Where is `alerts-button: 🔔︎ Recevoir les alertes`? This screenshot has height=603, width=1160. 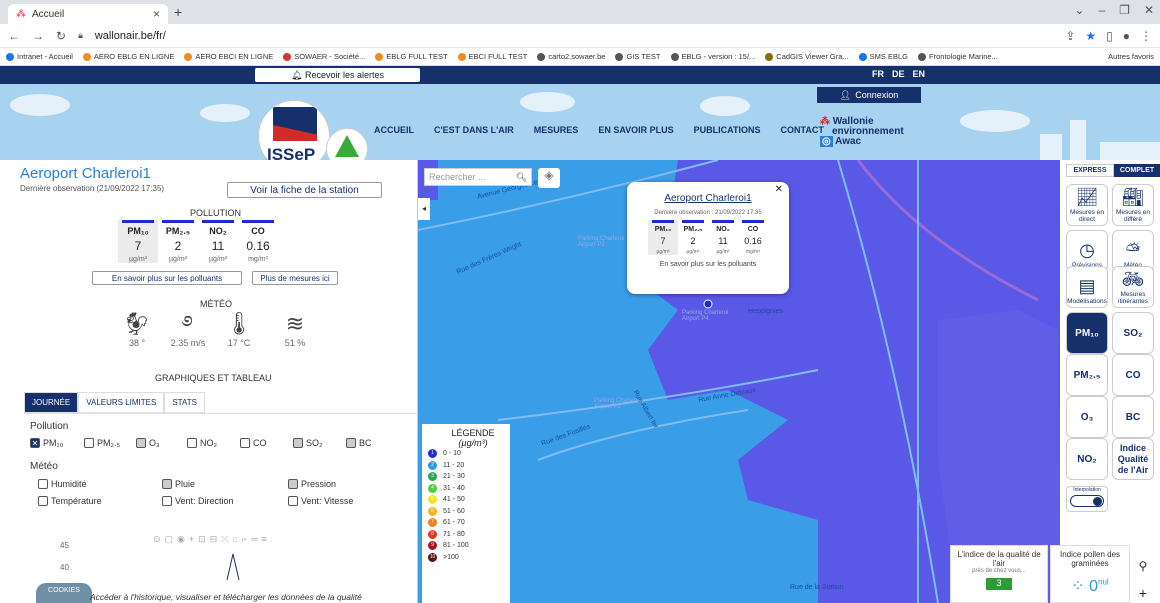
alerts-button: 🔔︎ Recevoir les alertes is located at coordinates (337, 75).